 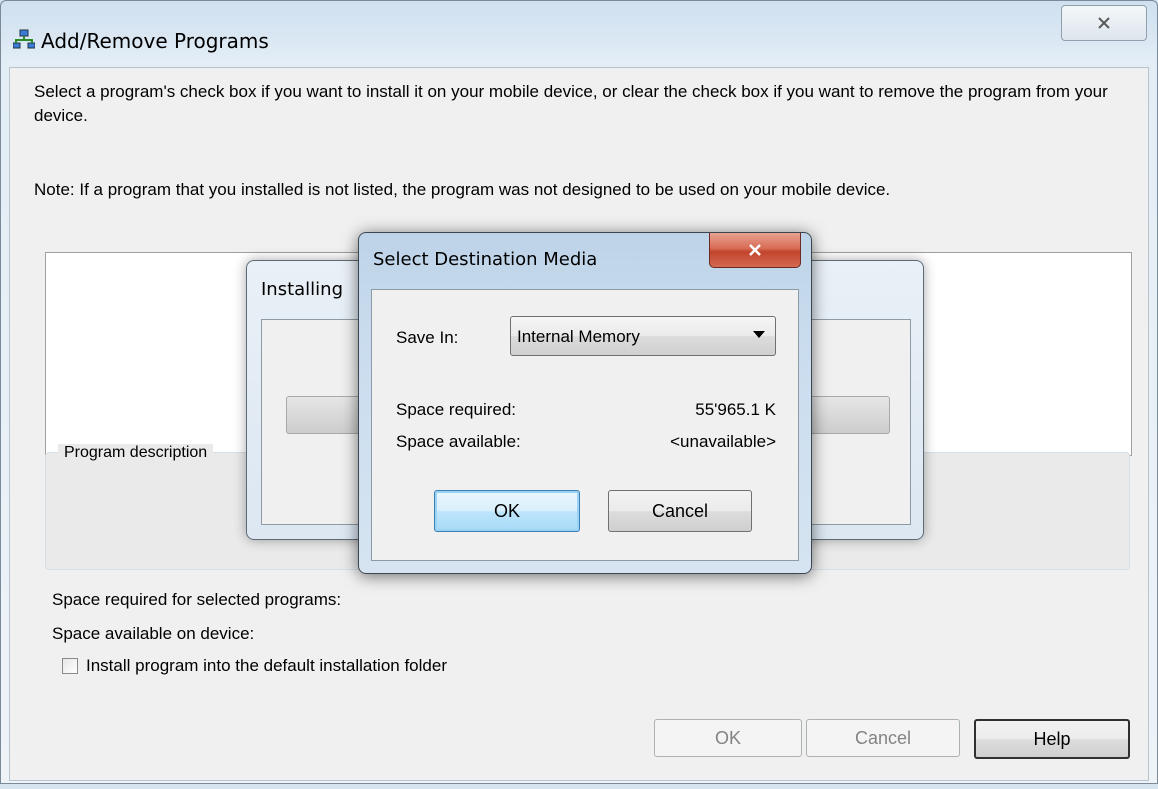 I want to click on close-button, so click(x=1104, y=23).